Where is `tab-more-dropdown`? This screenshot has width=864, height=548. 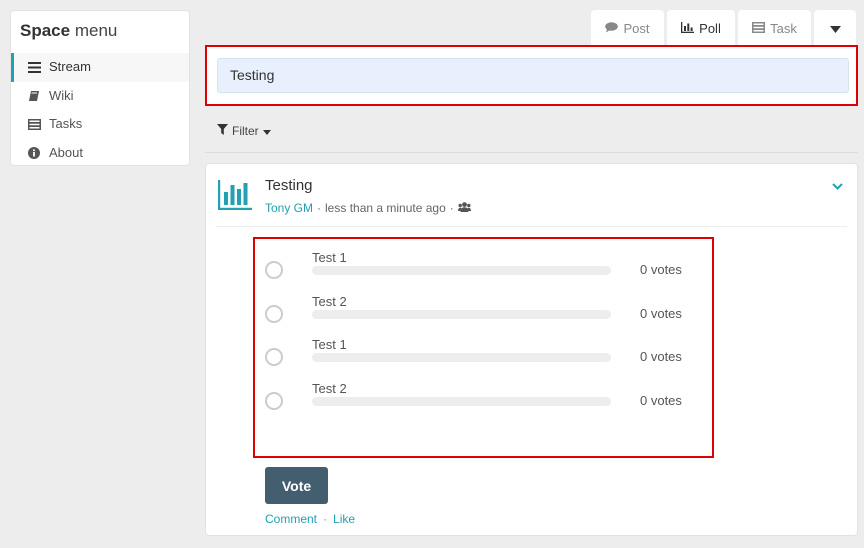
tab-more-dropdown is located at coordinates (835, 28).